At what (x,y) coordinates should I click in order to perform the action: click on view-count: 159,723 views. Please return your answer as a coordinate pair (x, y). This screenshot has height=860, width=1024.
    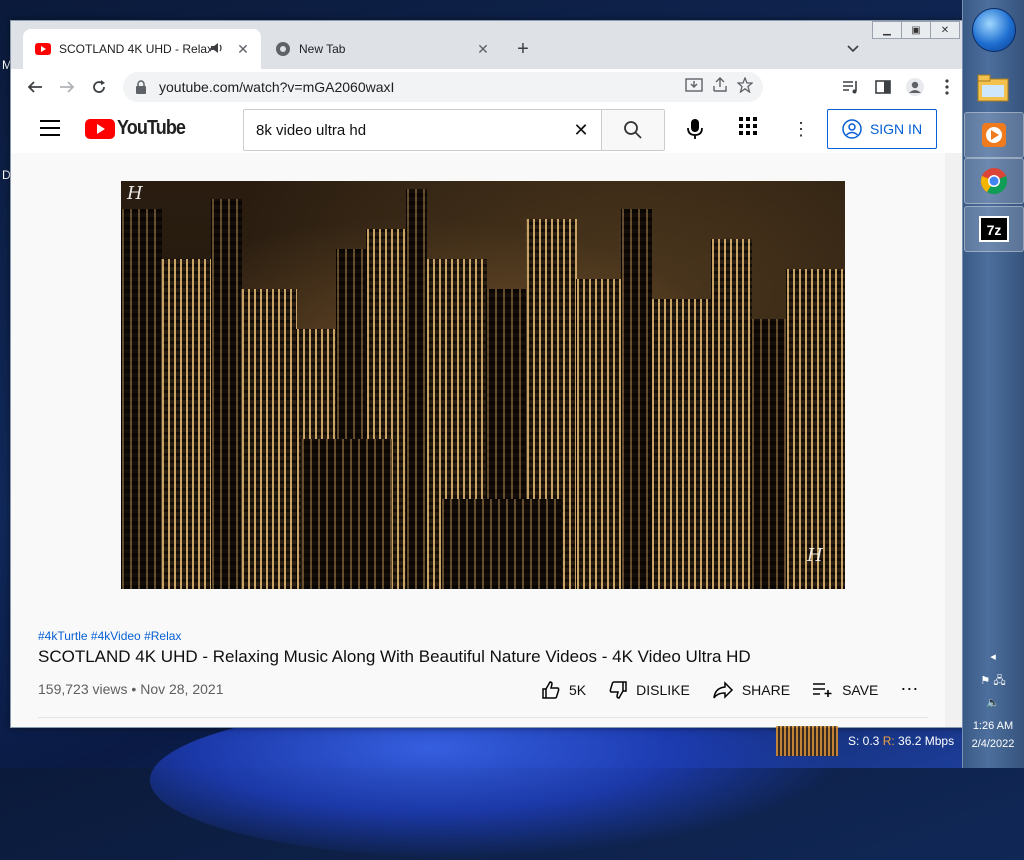
    Looking at the image, I should click on (83, 689).